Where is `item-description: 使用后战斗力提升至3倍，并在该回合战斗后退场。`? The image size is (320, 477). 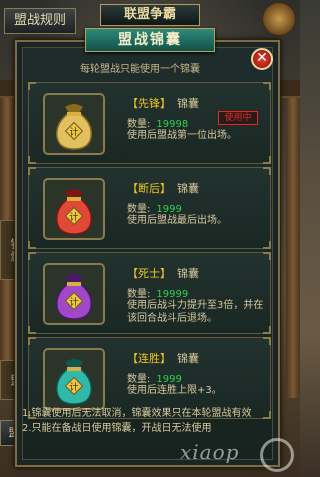 item-description: 使用后战斗力提升至3倍，并在该回合战斗后退场。 is located at coordinates (195, 312).